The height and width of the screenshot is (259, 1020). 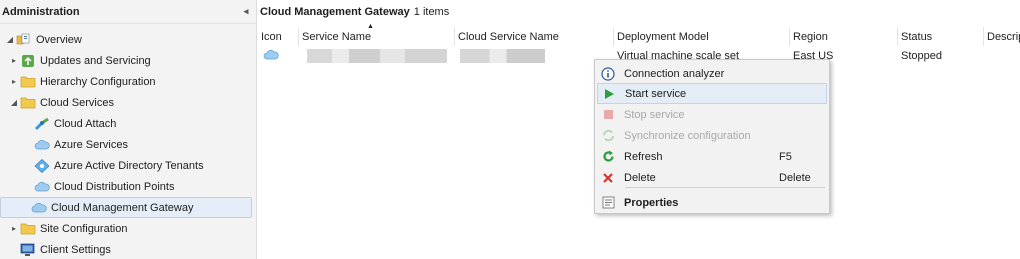 What do you see at coordinates (370, 26) in the screenshot?
I see `sort-ascending-icon: ▲` at bounding box center [370, 26].